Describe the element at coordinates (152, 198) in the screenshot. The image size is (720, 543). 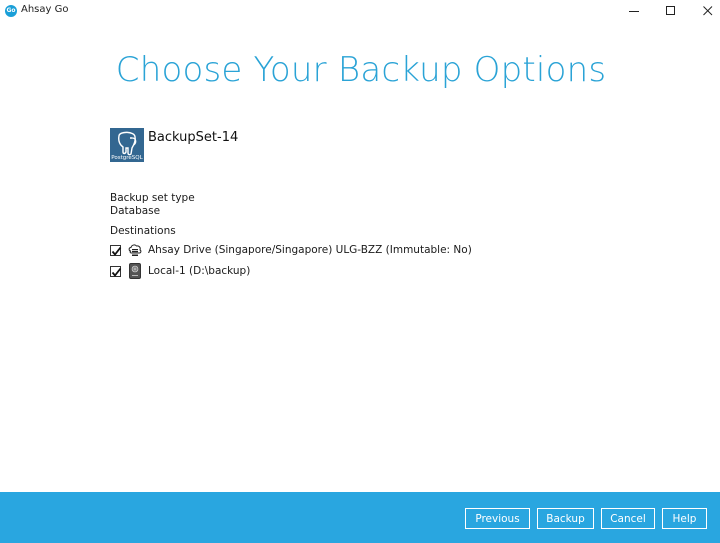
I see `backup-set-type-label: Backup set type` at that location.